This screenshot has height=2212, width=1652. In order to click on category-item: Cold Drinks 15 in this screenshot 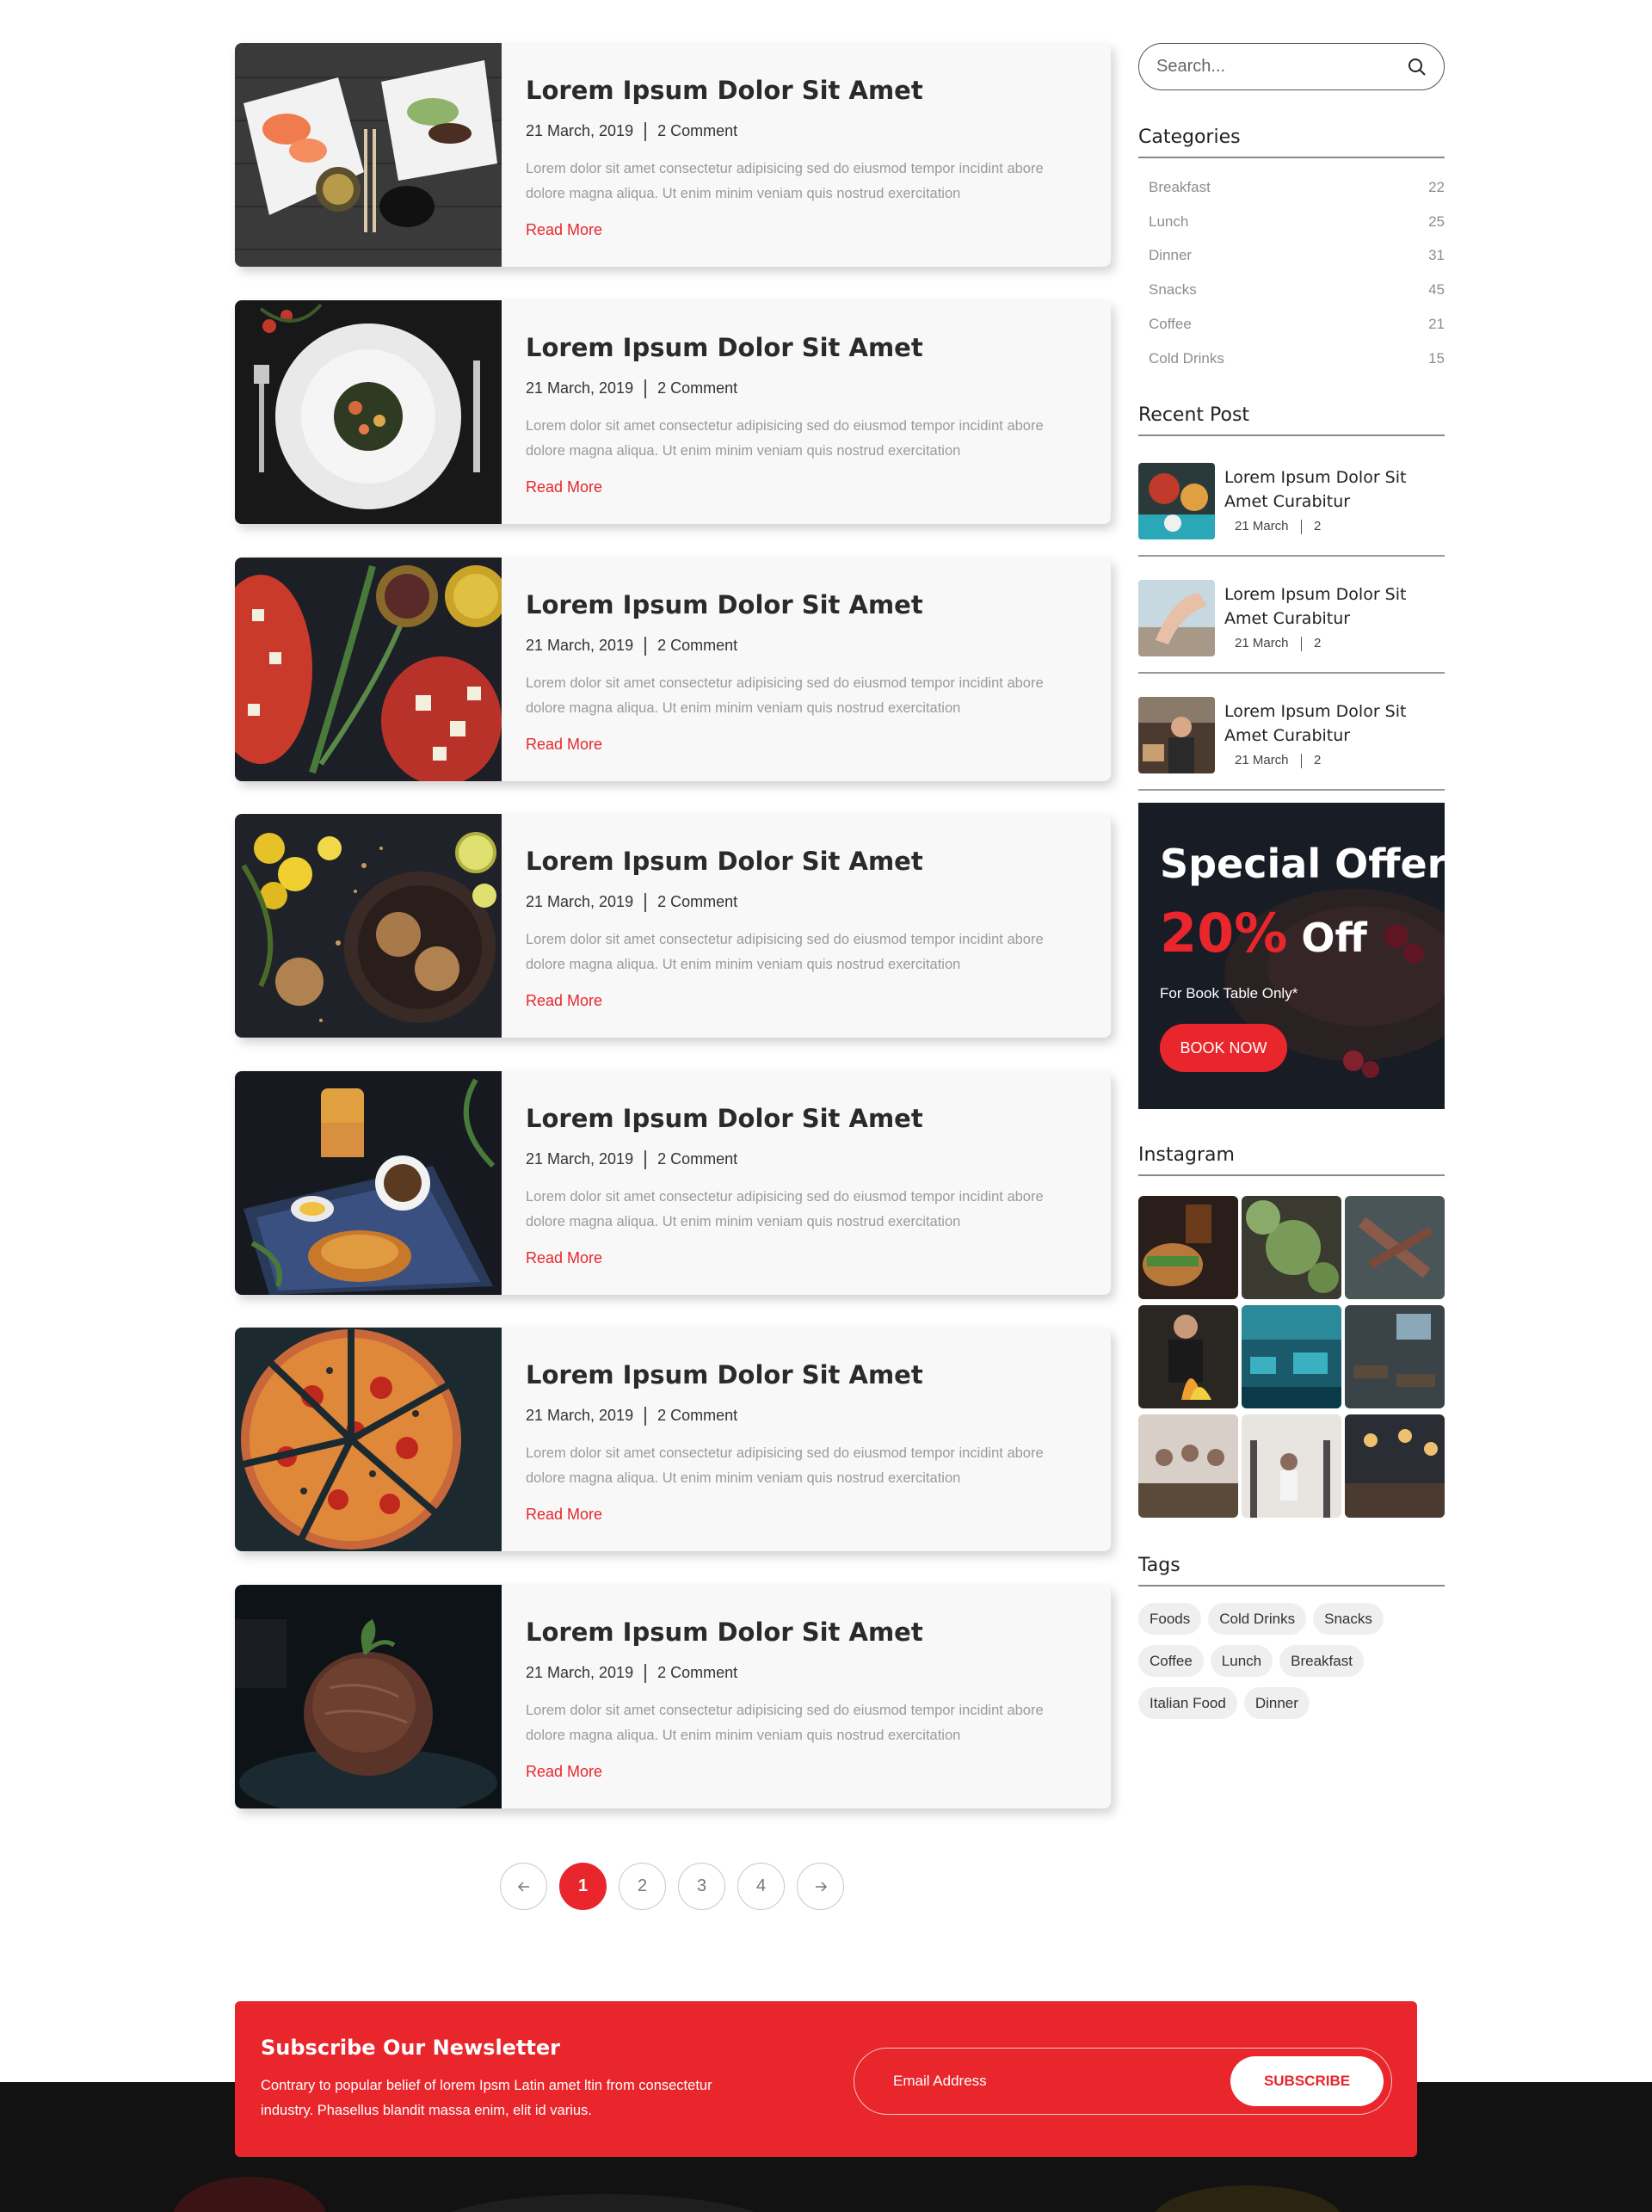, I will do `click(1297, 359)`.